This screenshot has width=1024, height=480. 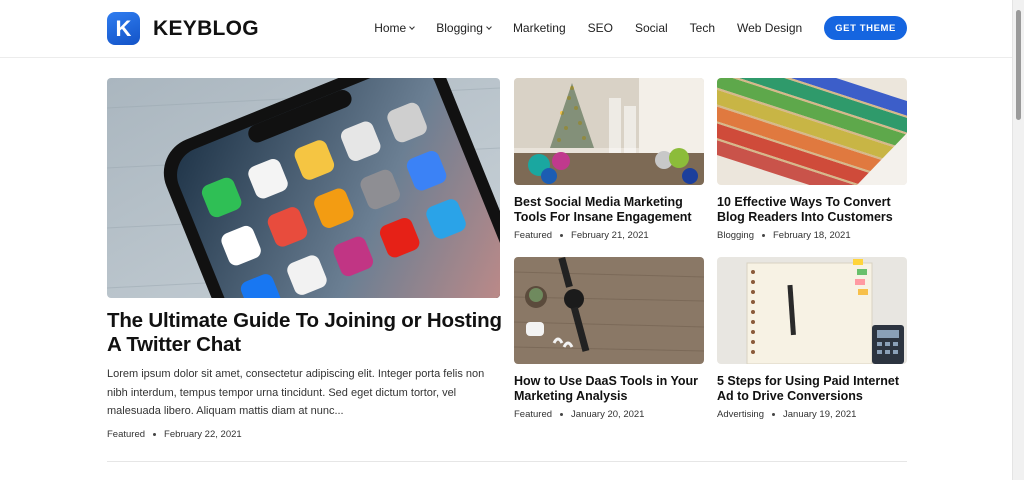 I want to click on site-logo: K KEYBLOG, so click(x=183, y=28).